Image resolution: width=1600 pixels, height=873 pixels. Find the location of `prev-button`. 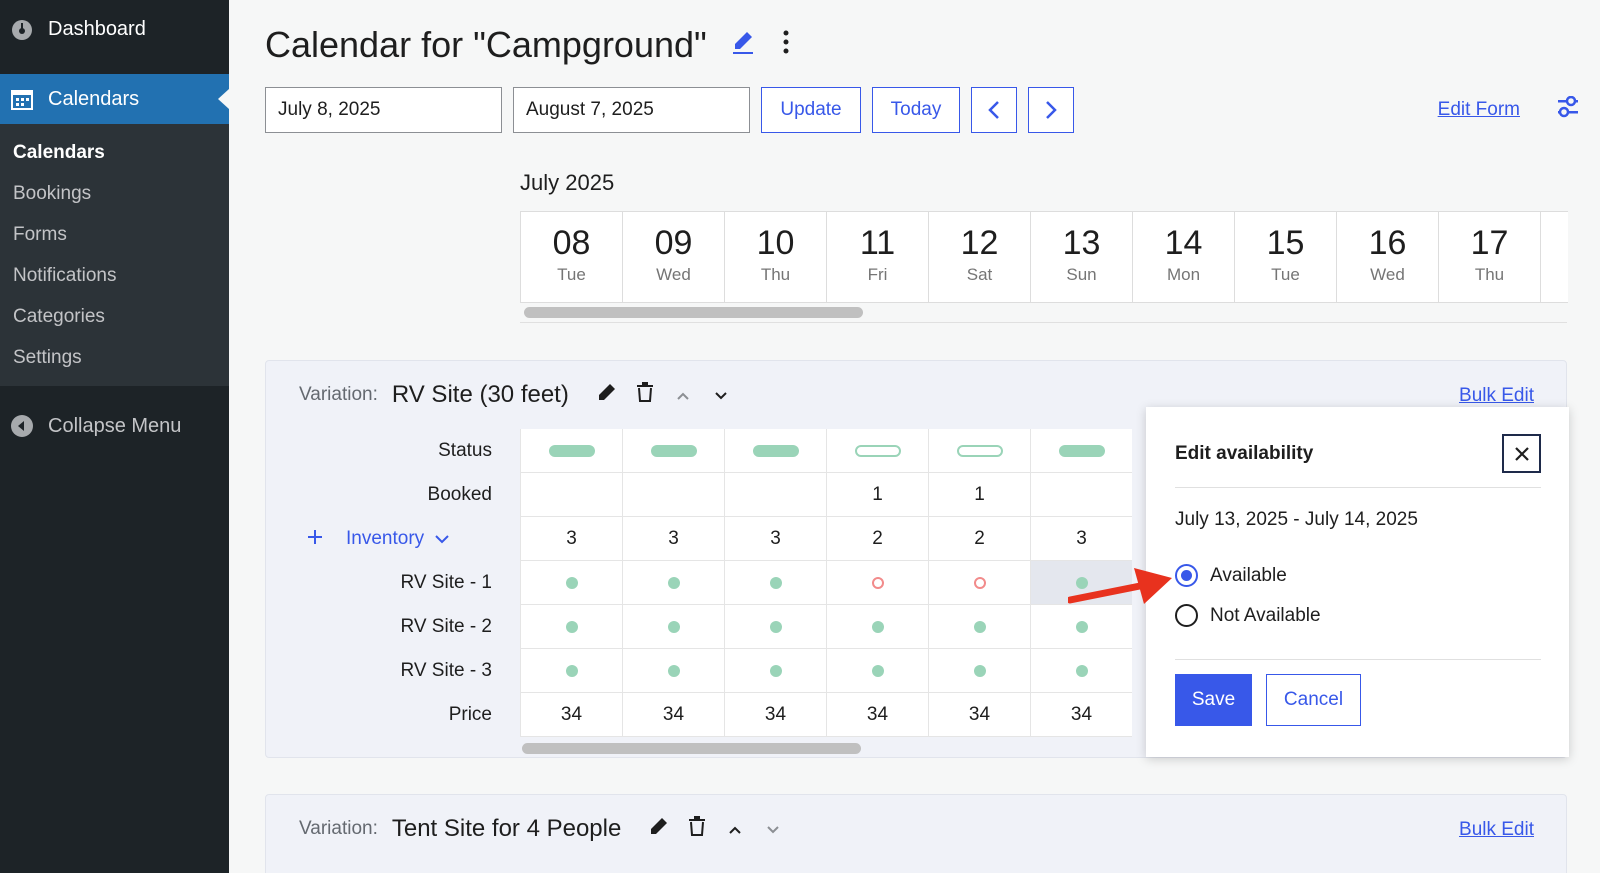

prev-button is located at coordinates (994, 110).